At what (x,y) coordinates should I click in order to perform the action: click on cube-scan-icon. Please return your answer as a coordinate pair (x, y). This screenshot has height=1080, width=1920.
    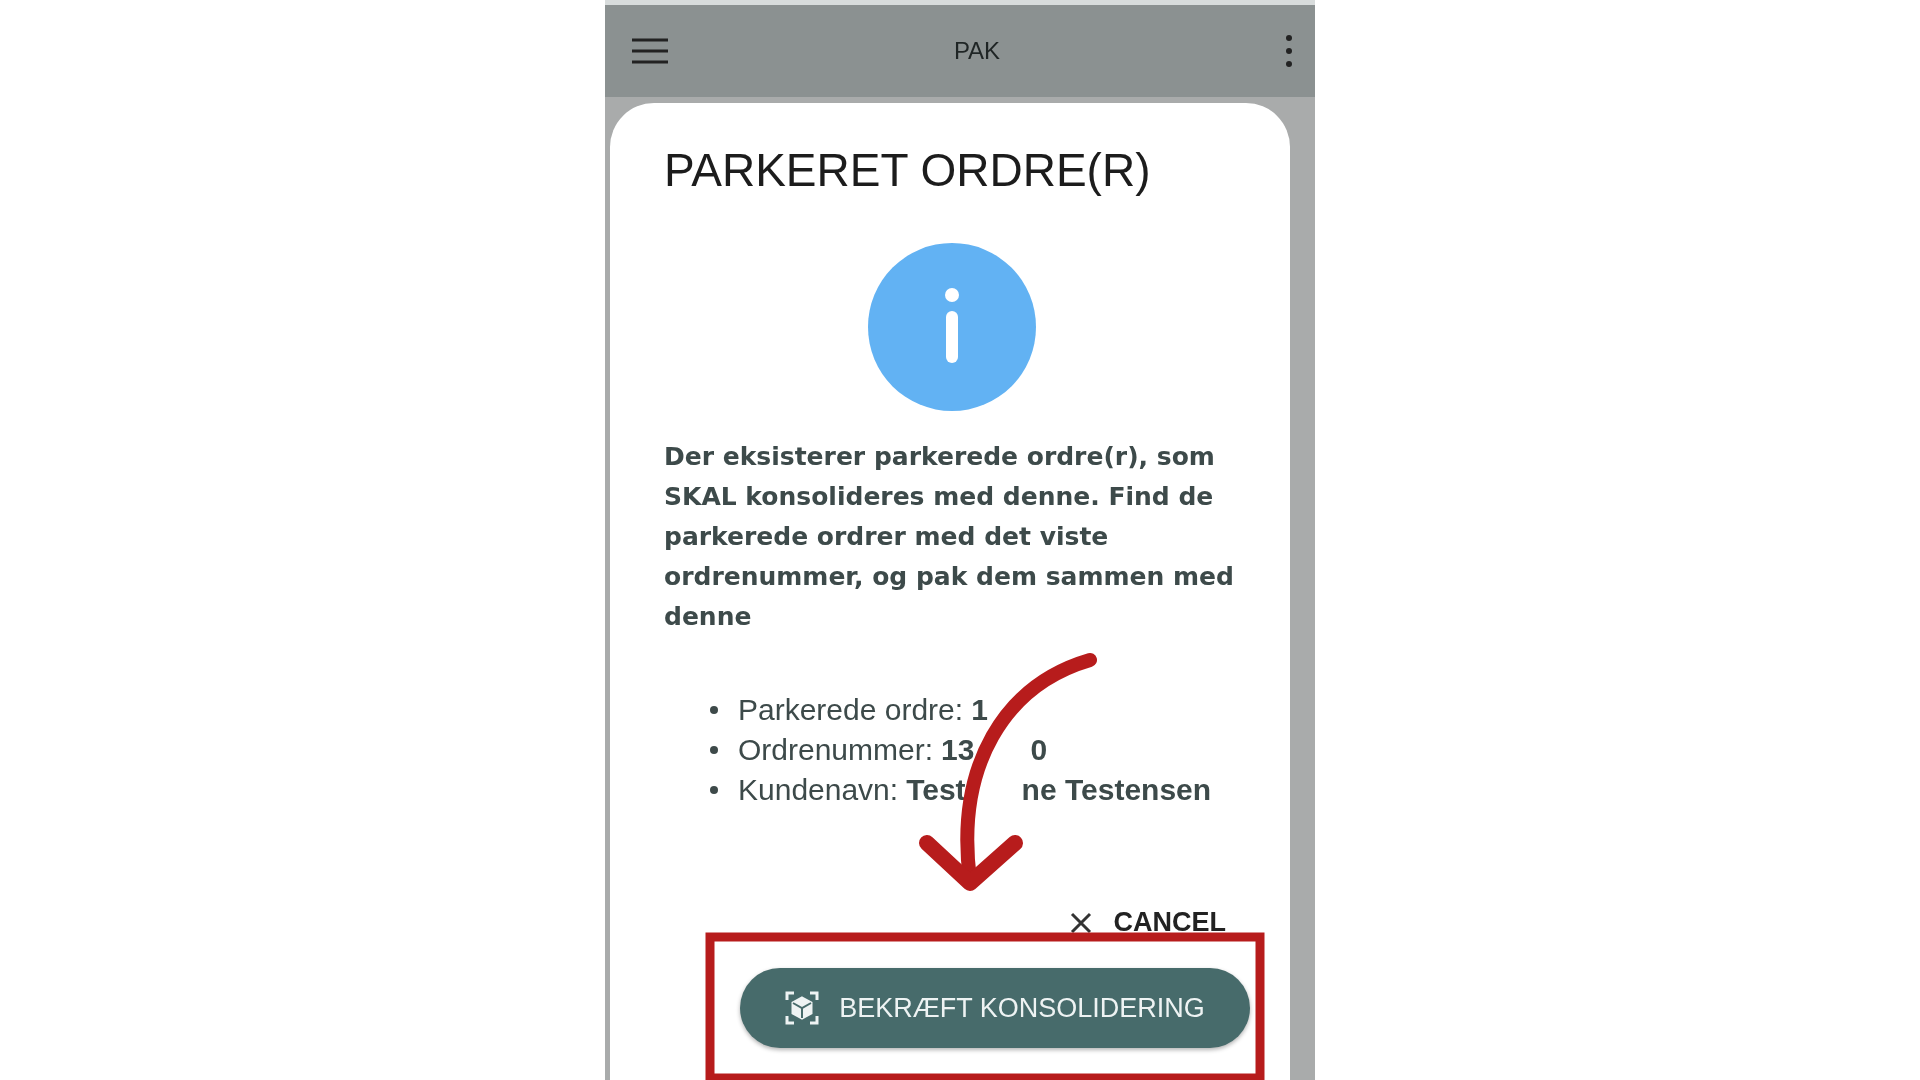
    Looking at the image, I should click on (802, 1008).